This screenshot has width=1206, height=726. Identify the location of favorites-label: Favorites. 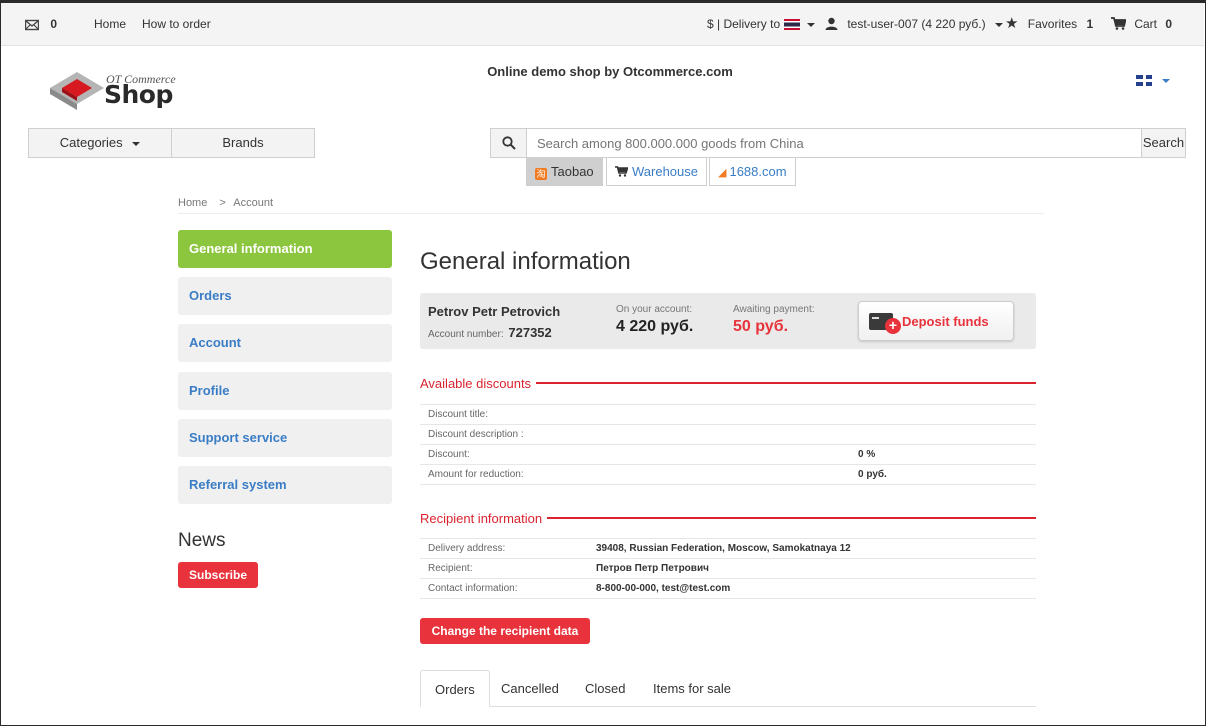
(1052, 24).